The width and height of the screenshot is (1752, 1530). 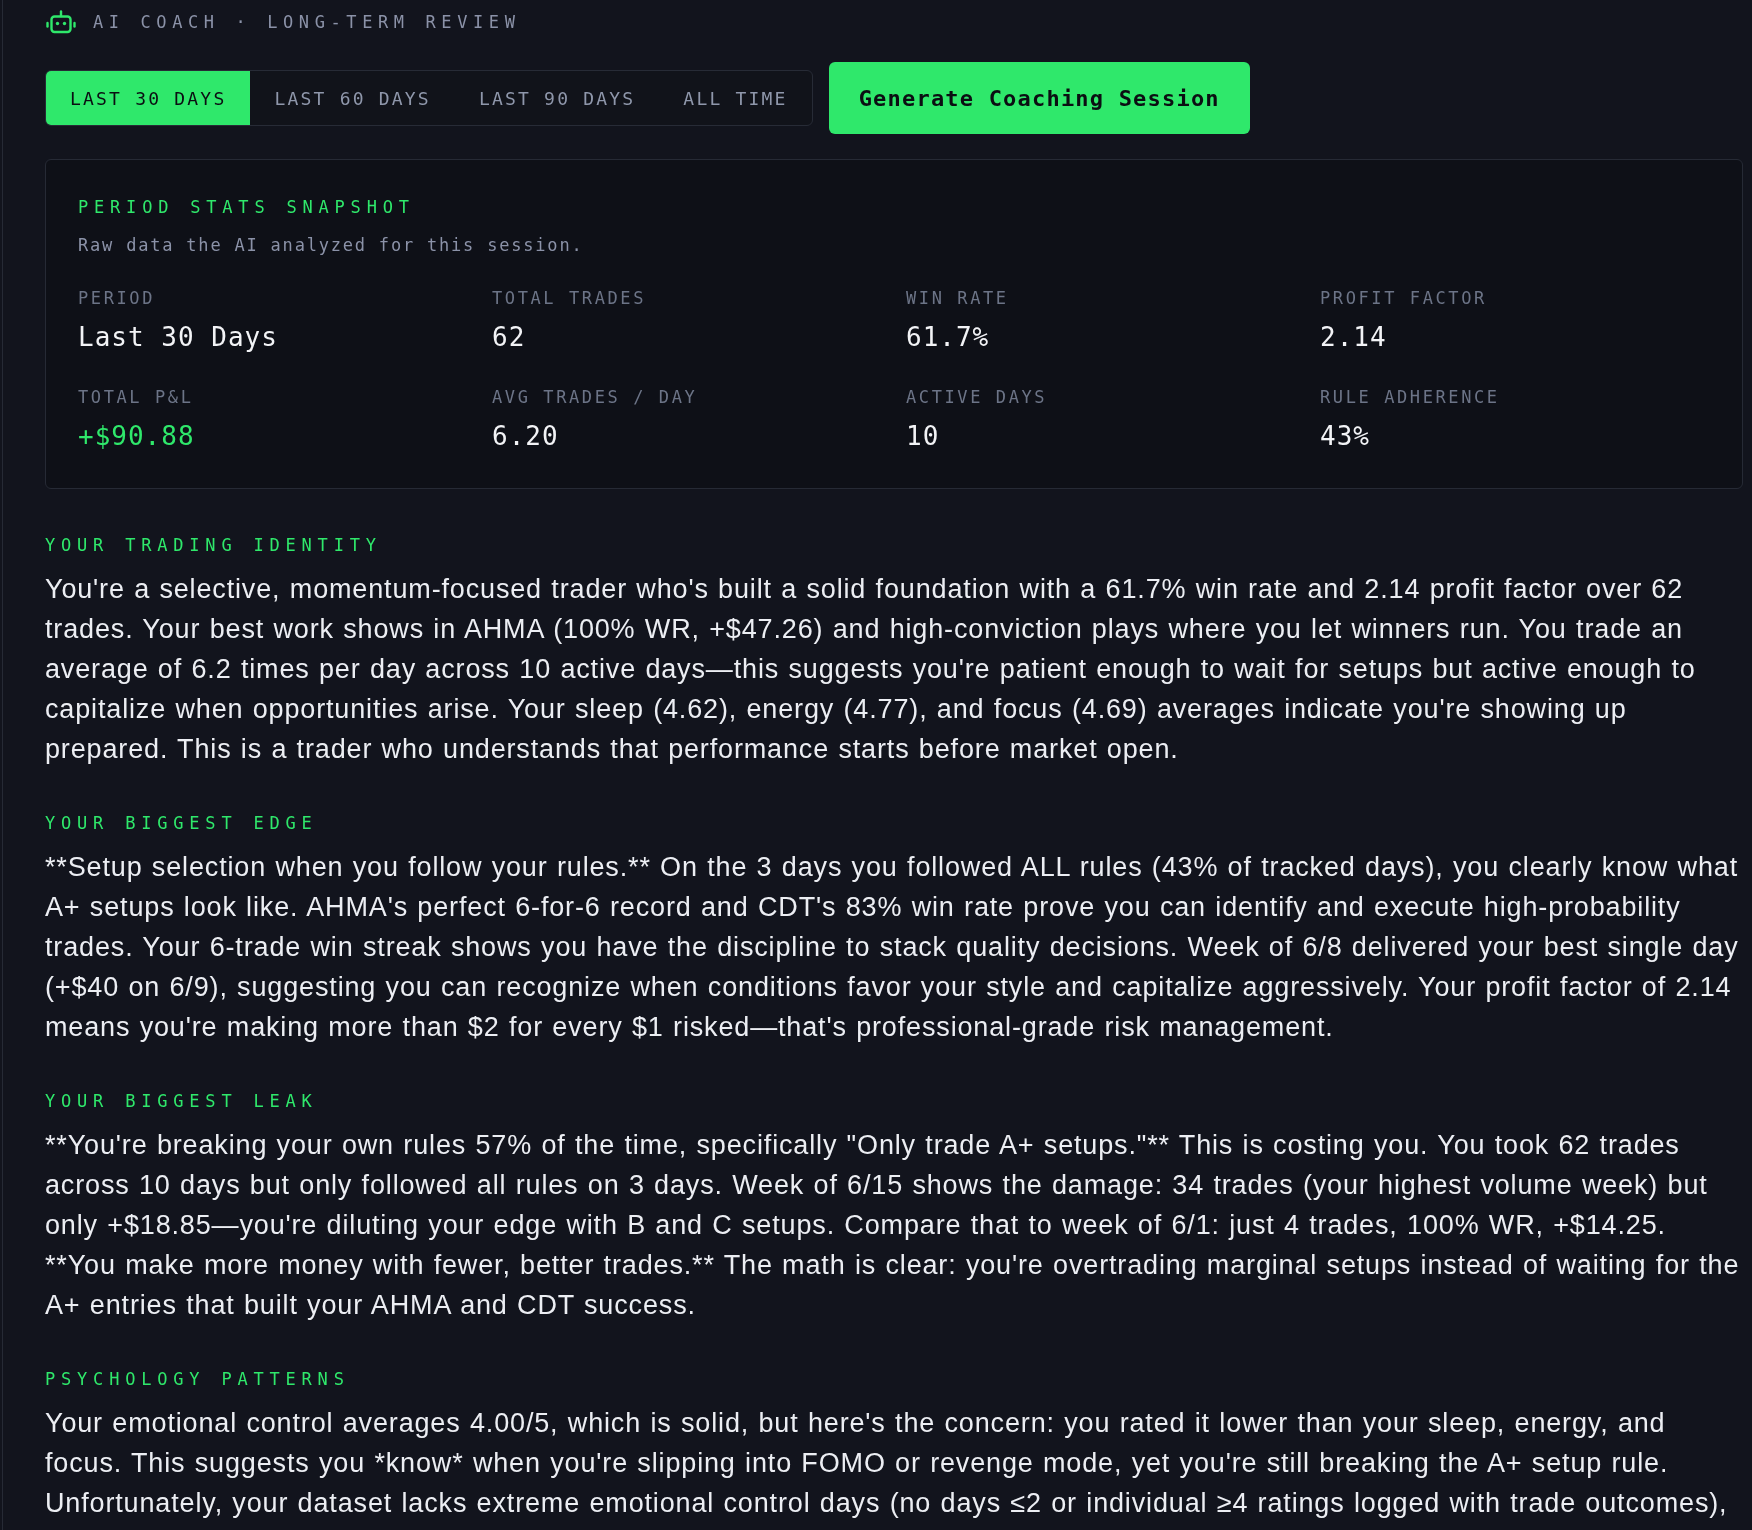 What do you see at coordinates (247, 207) in the screenshot?
I see `card-title: PERIOD STATS SNAPSHOT` at bounding box center [247, 207].